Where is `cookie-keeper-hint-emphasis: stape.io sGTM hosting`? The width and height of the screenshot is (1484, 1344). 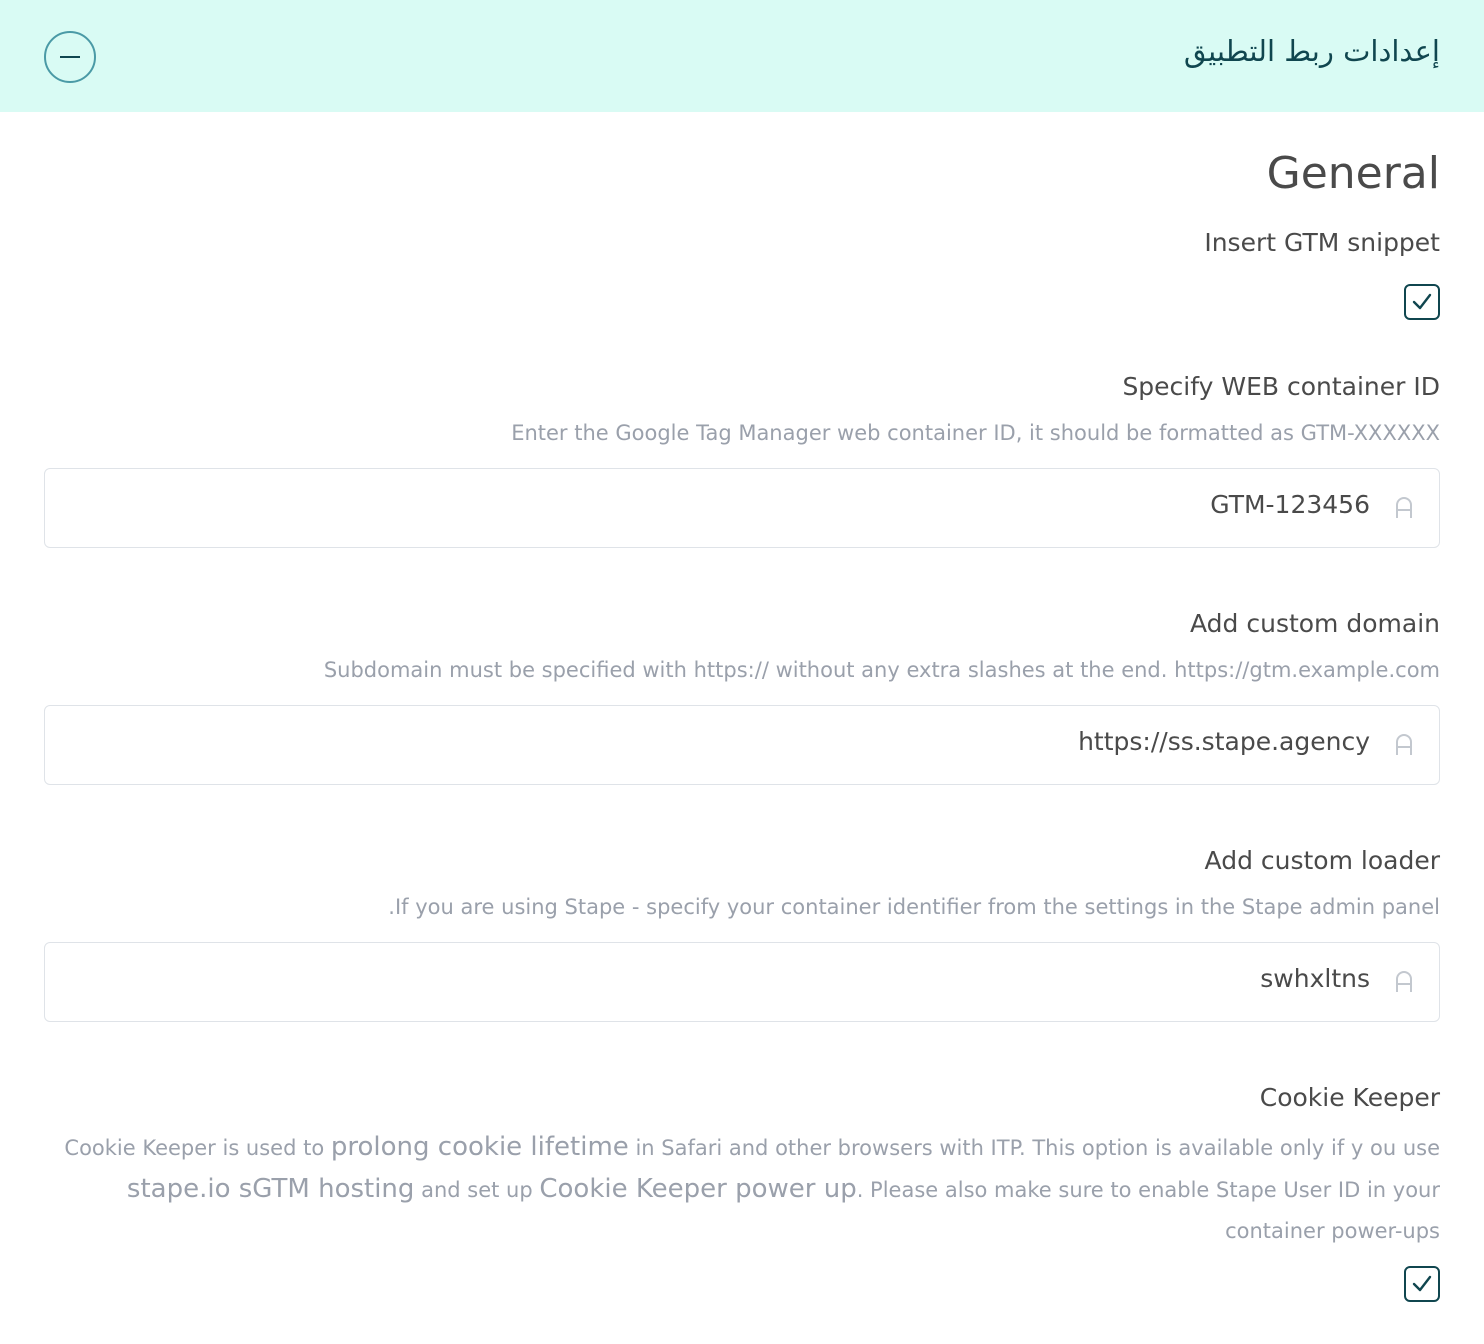 cookie-keeper-hint-emphasis: stape.io sGTM hosting is located at coordinates (270, 1189).